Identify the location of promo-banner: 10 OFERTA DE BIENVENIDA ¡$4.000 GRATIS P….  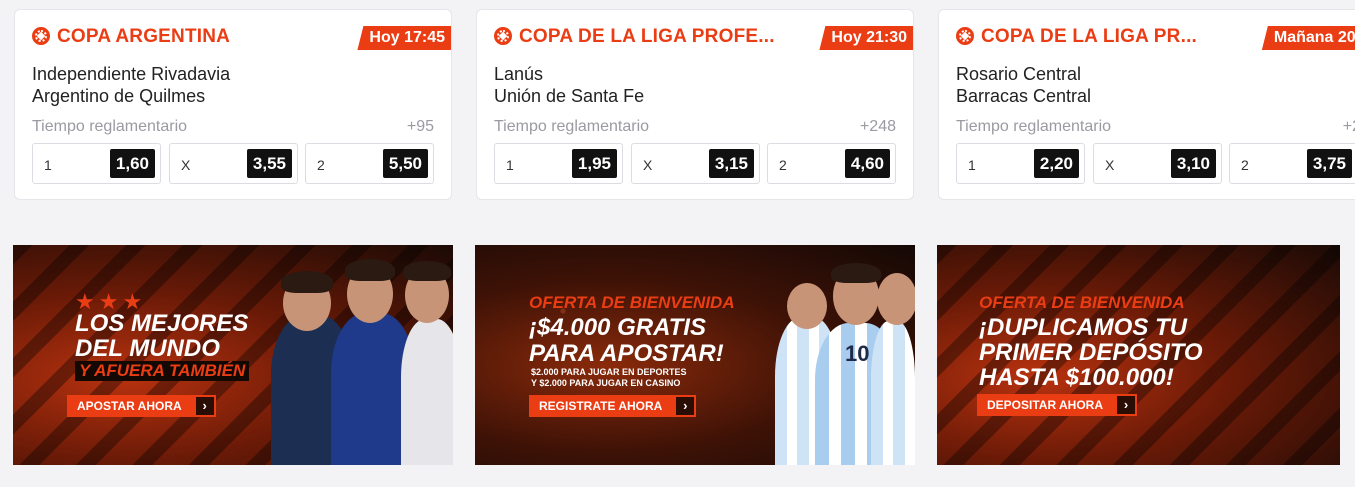
(695, 355).